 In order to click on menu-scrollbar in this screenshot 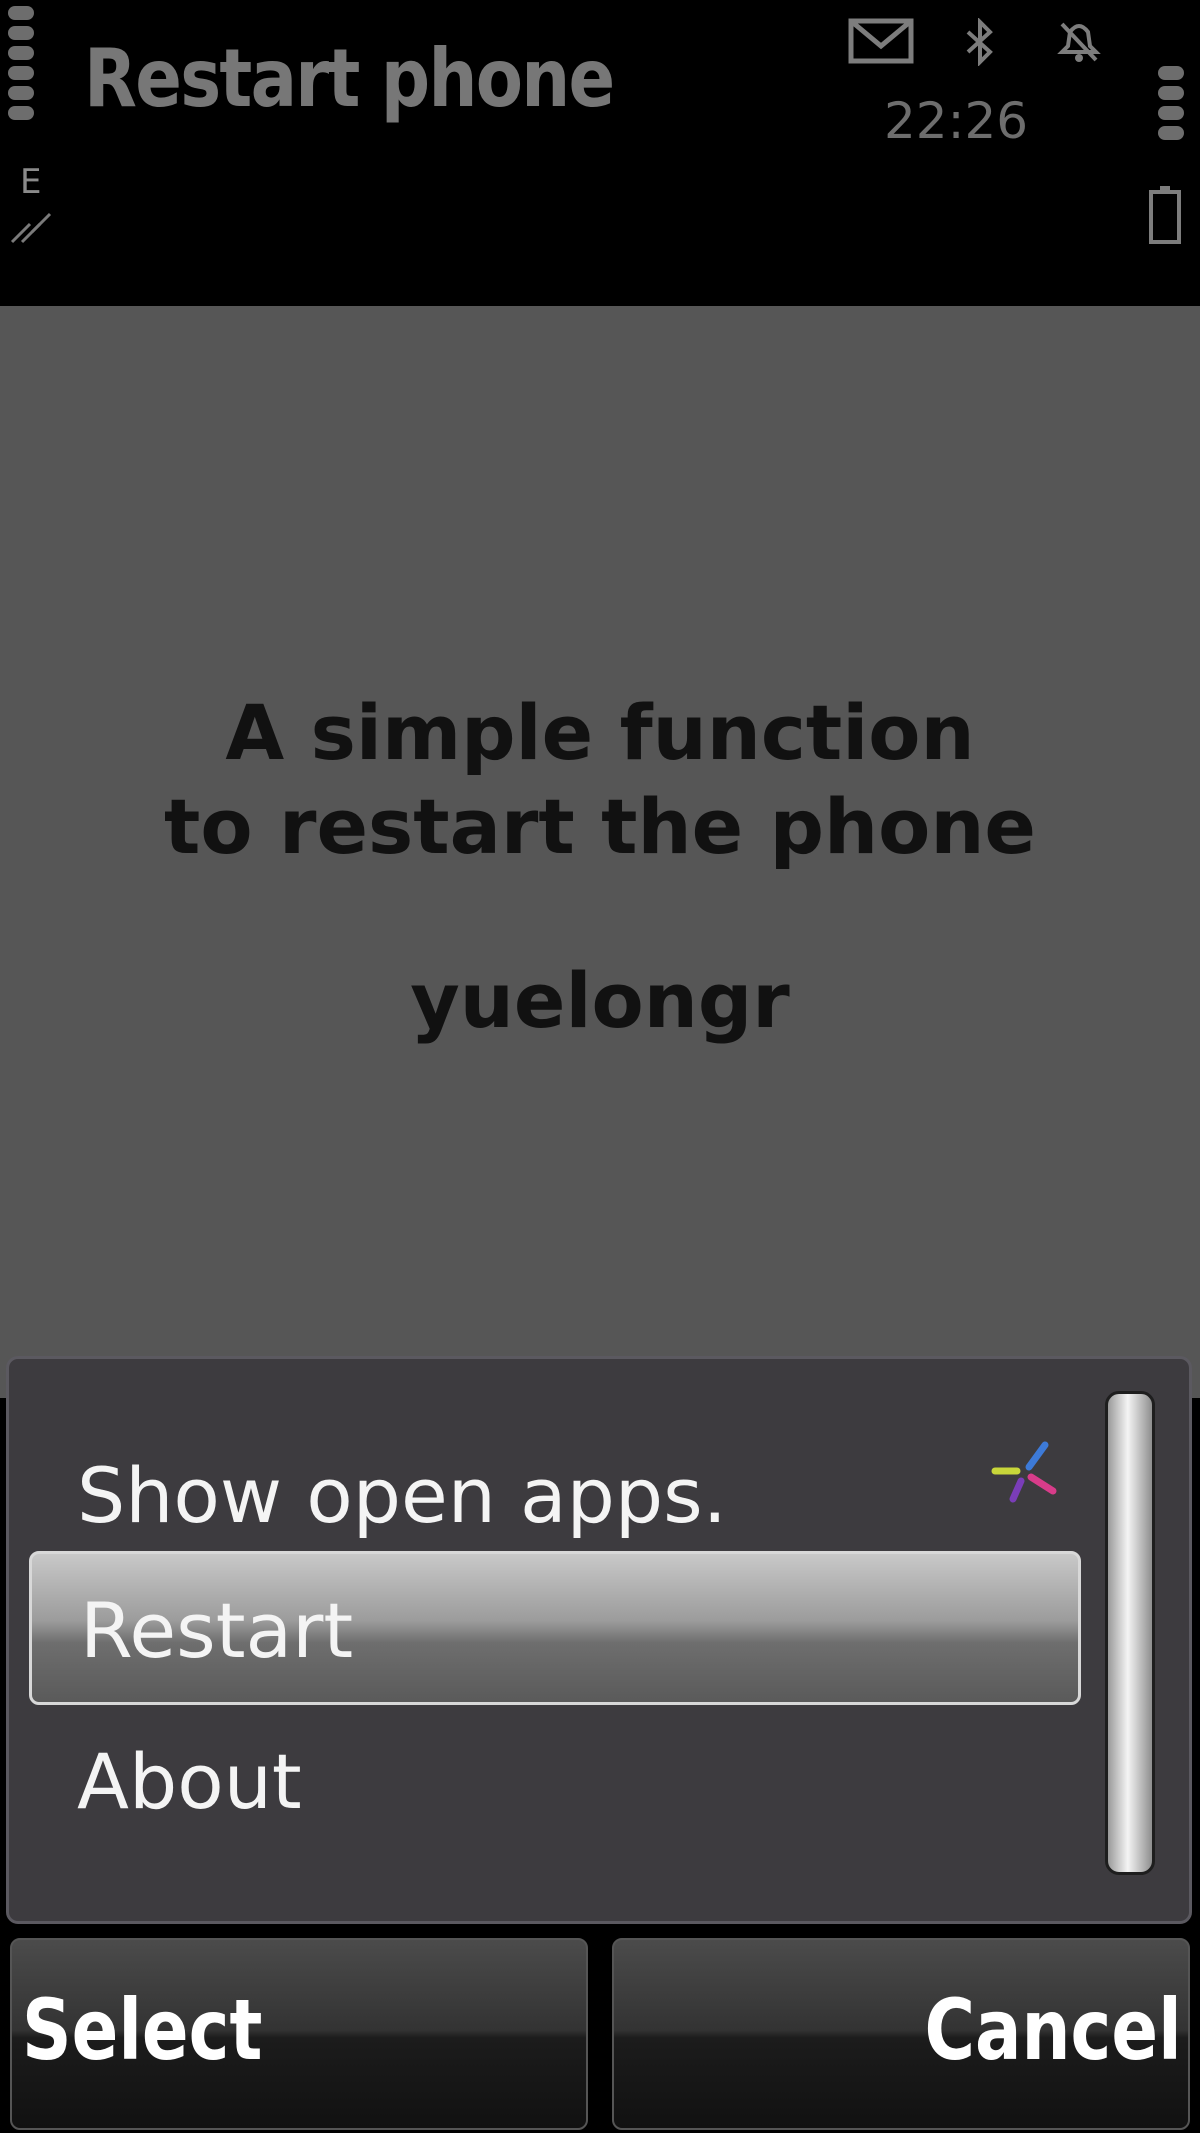, I will do `click(1130, 1633)`.